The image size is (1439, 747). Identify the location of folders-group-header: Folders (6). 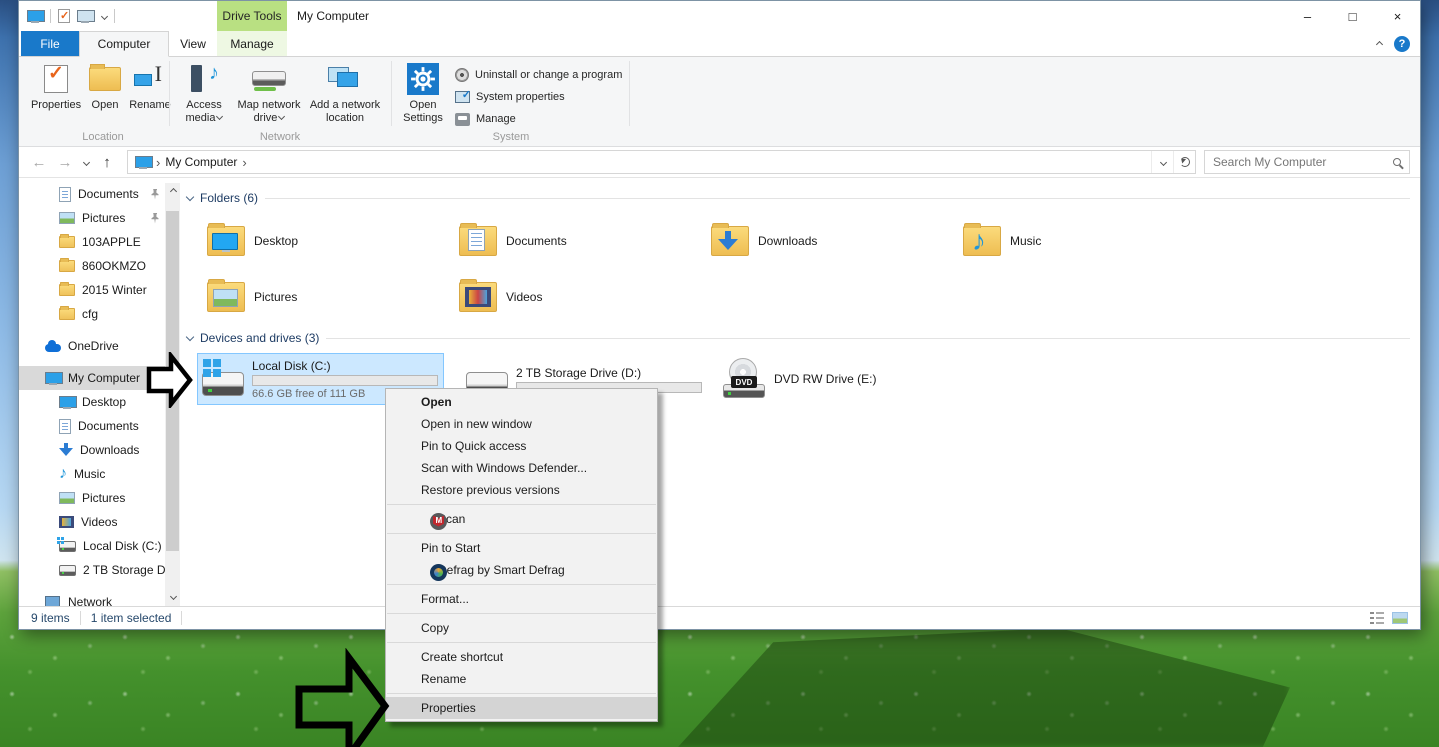
(797, 198).